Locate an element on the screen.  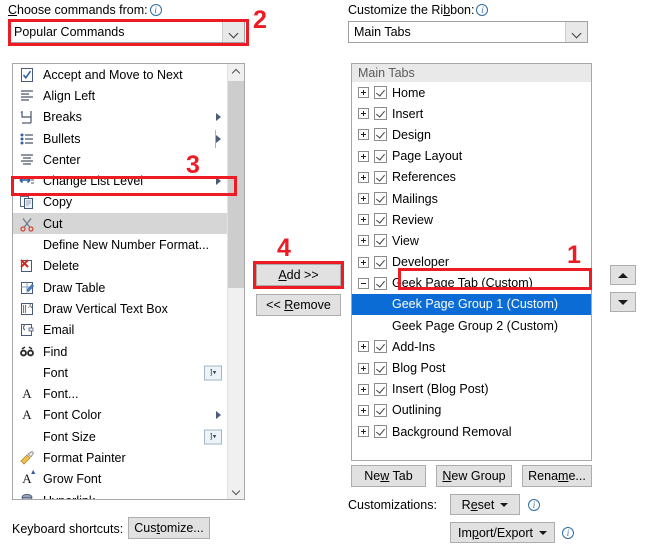
command-item-breaks: Breaks is located at coordinates (120, 117).